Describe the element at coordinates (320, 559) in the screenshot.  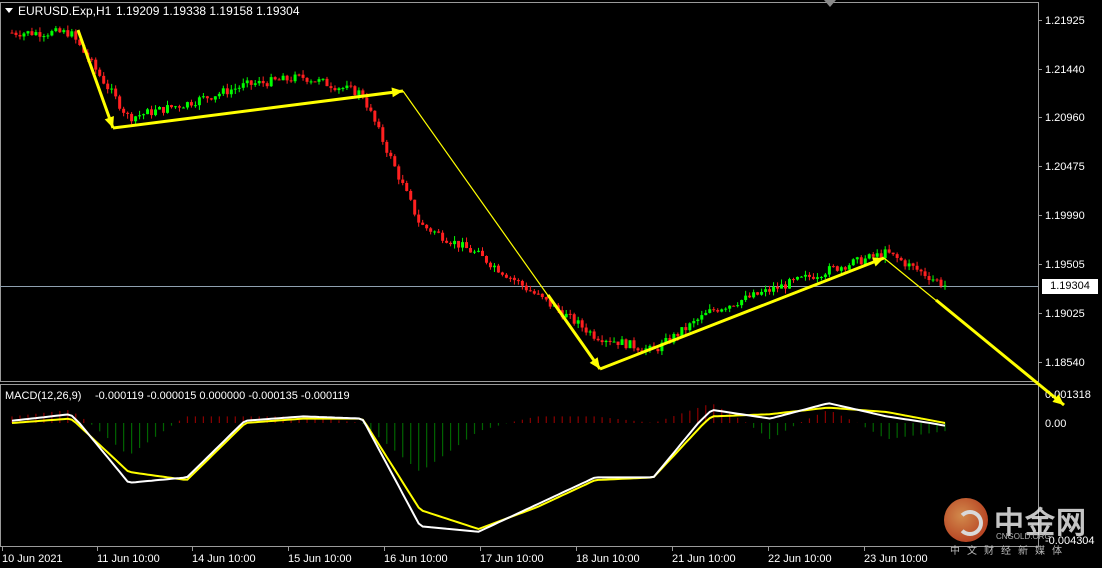
I see `time-label: 15 Jun 10:00` at that location.